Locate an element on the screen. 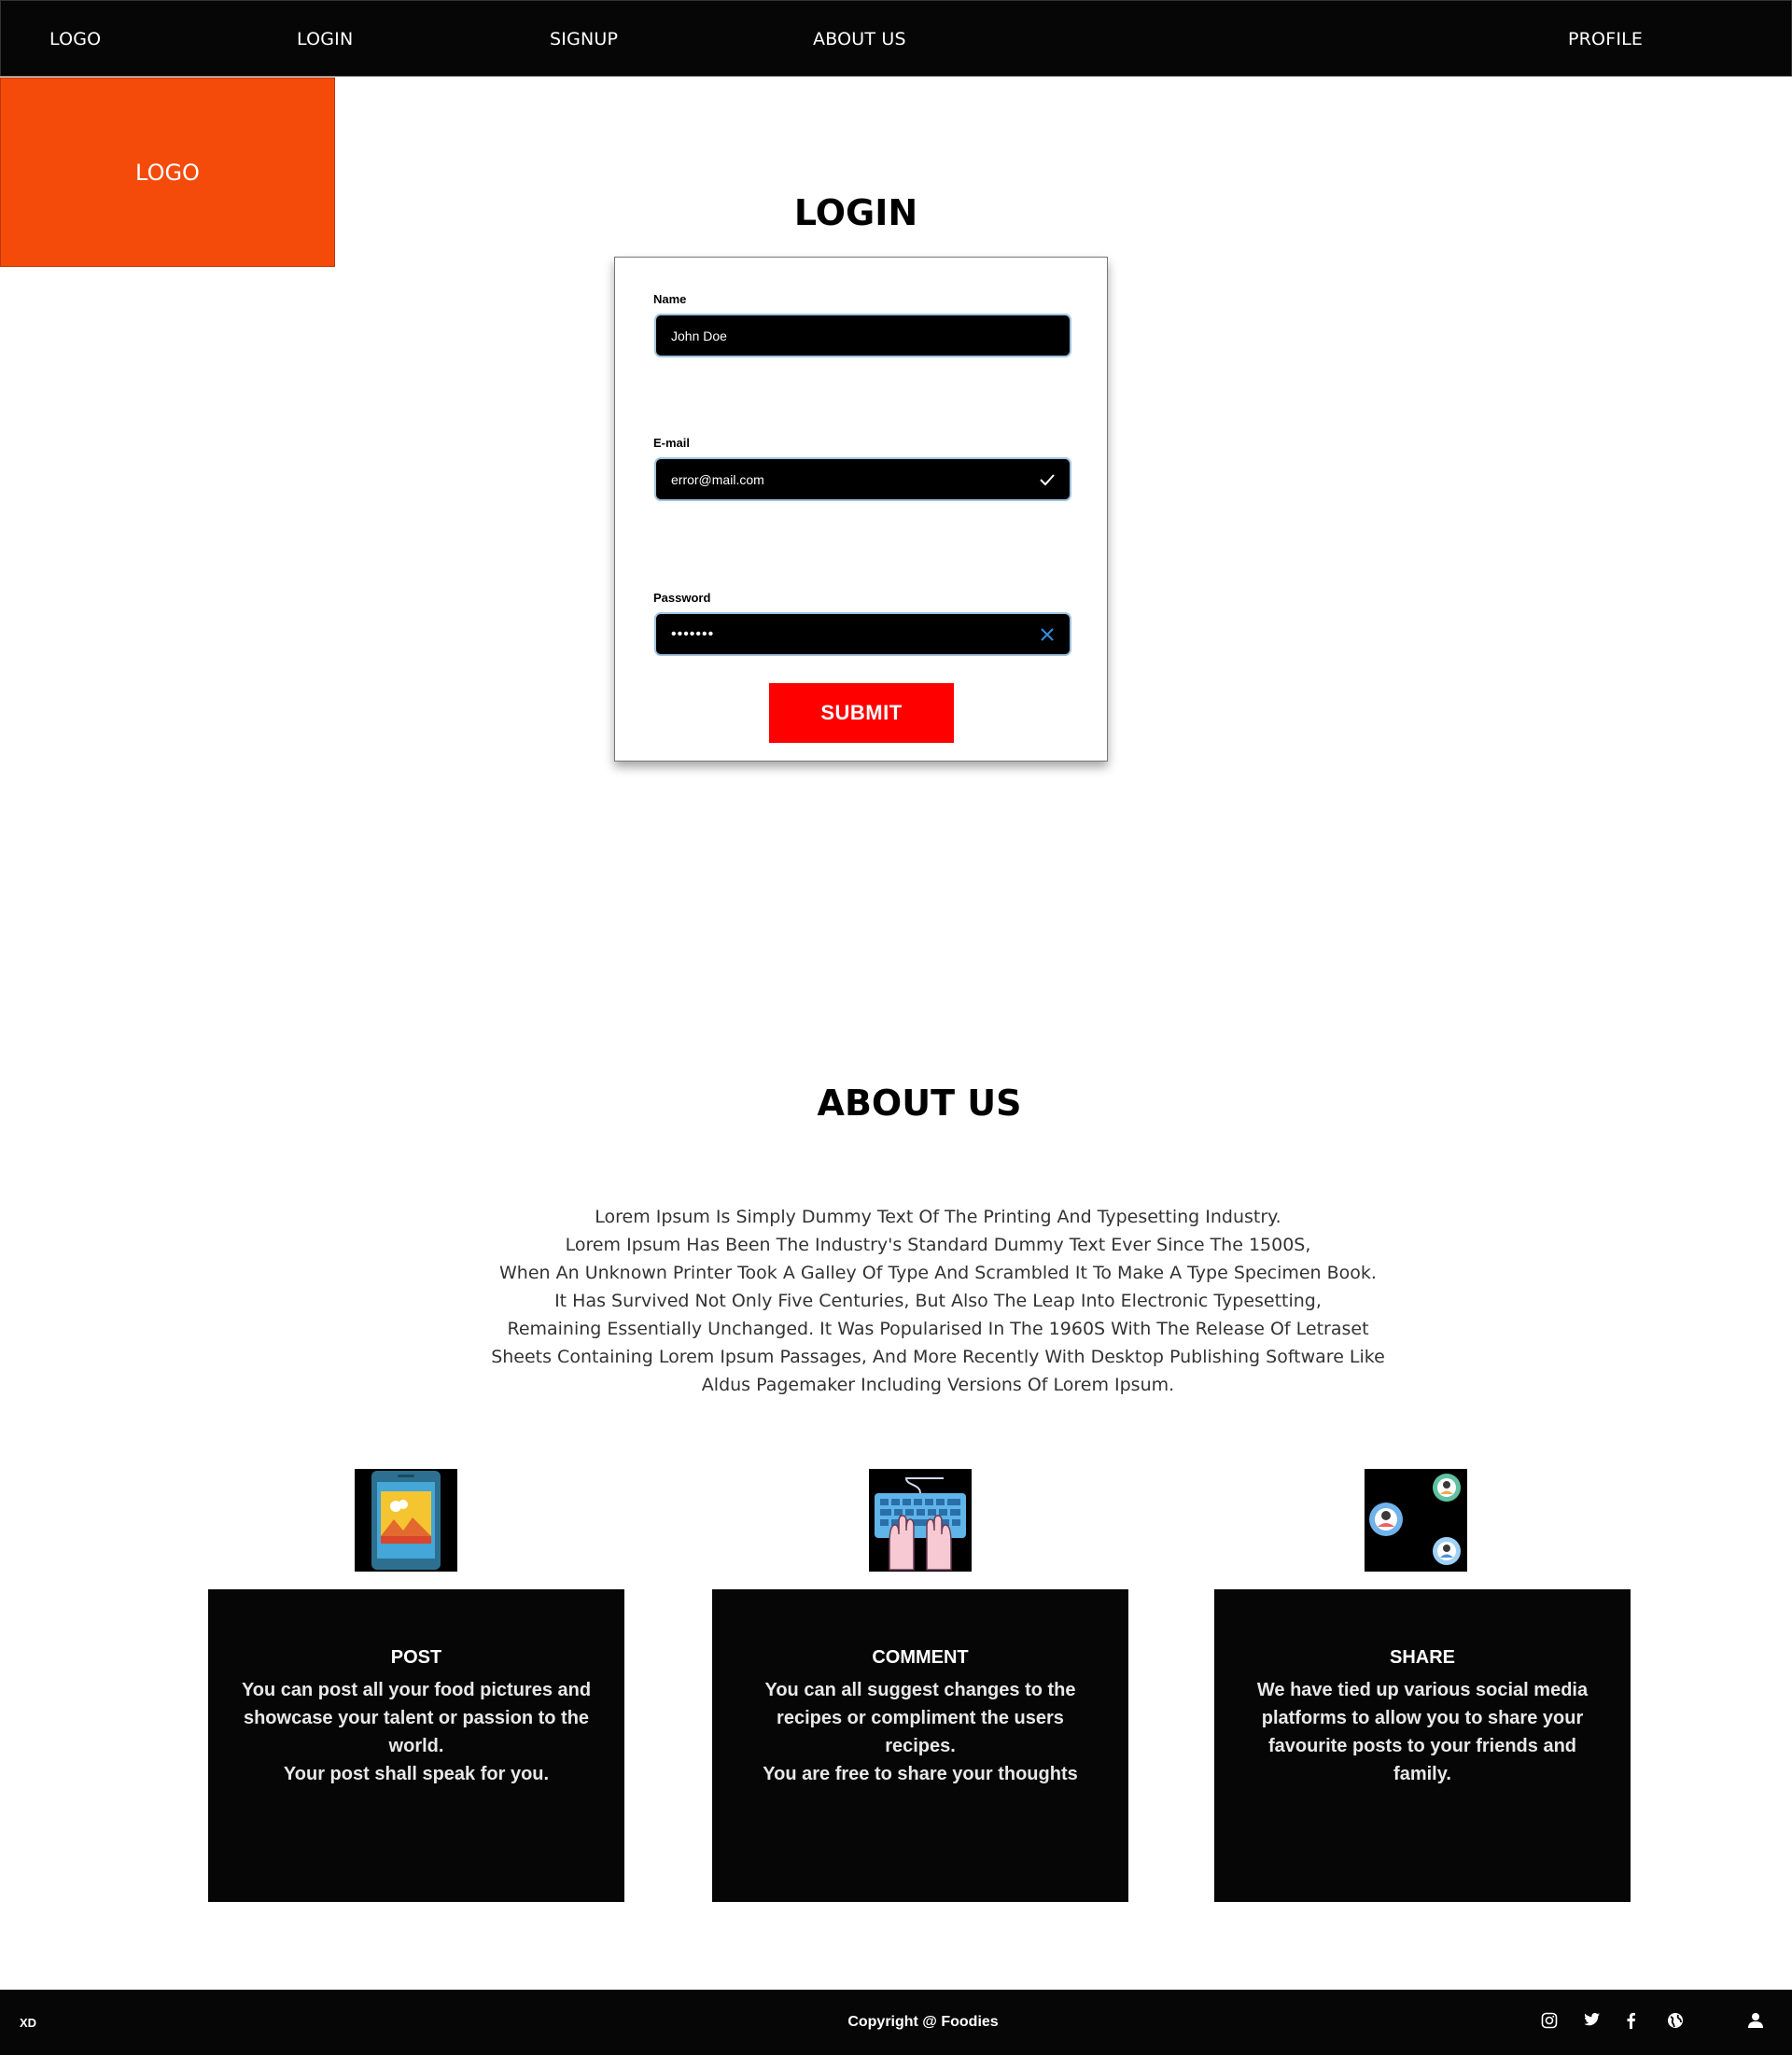 This screenshot has width=1792, height=2055. feature-line: showcase your talent or passion to the is located at coordinates (416, 1718).